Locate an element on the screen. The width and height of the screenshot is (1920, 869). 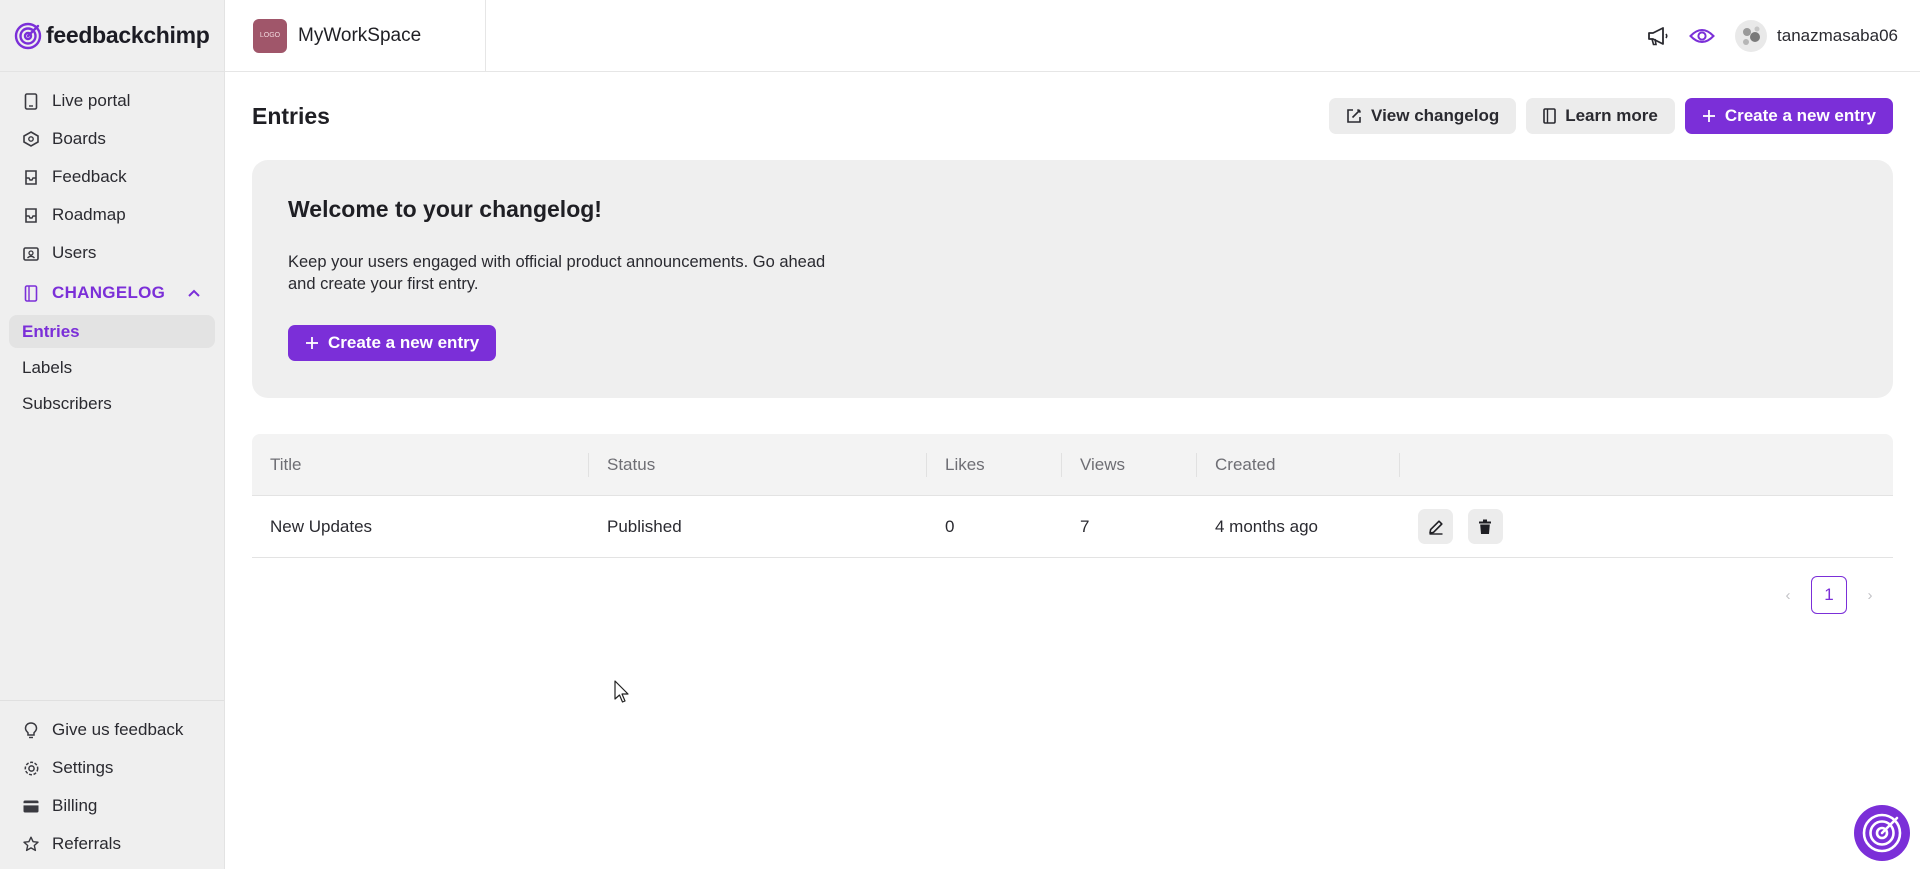
inbox-icon is located at coordinates (31, 177).